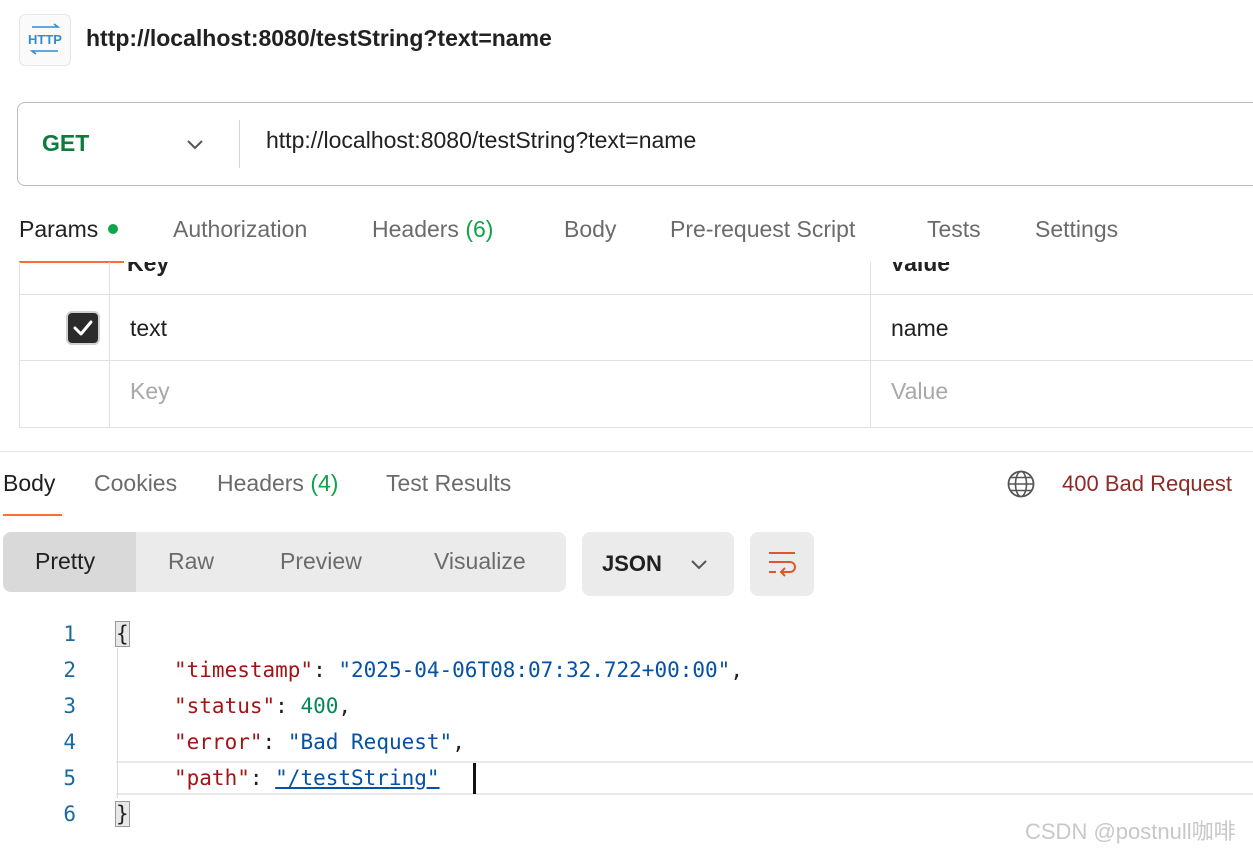  What do you see at coordinates (135, 483) in the screenshot?
I see `response-tab-cookies: Cookies` at bounding box center [135, 483].